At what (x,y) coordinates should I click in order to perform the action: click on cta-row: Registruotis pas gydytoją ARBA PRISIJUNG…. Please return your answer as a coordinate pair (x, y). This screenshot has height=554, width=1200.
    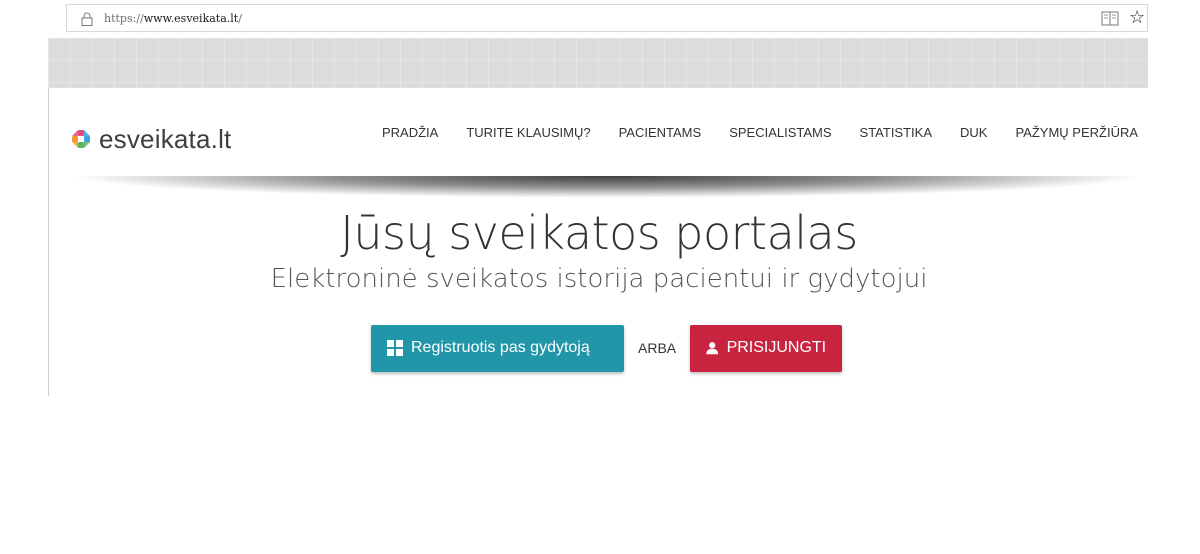
    Looking at the image, I should click on (607, 348).